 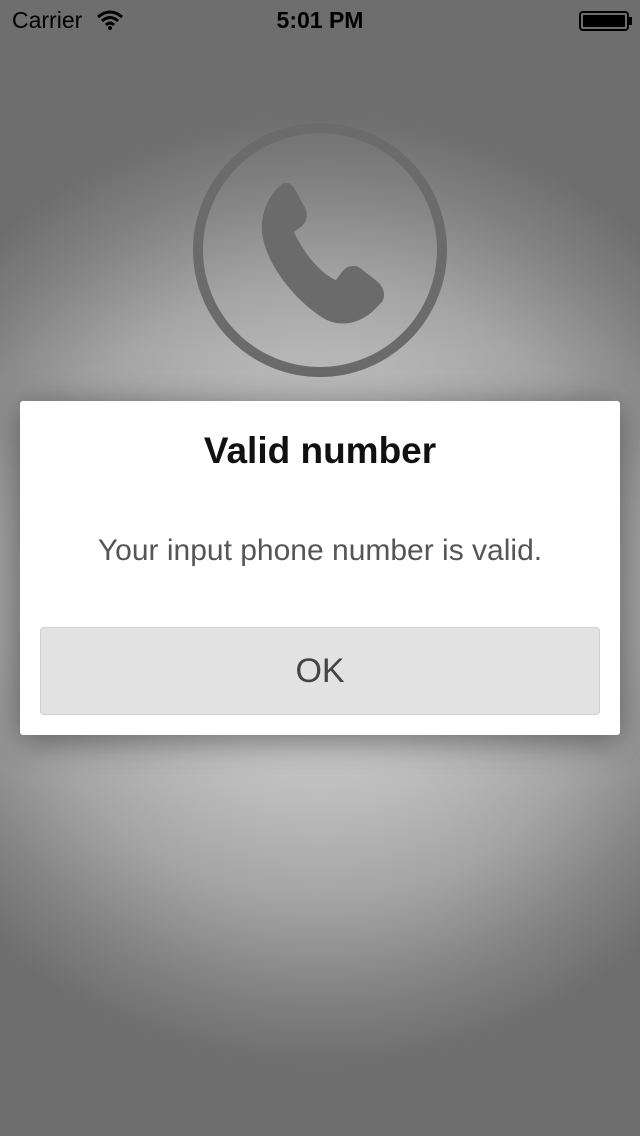 What do you see at coordinates (605, 21) in the screenshot?
I see `battery-icon` at bounding box center [605, 21].